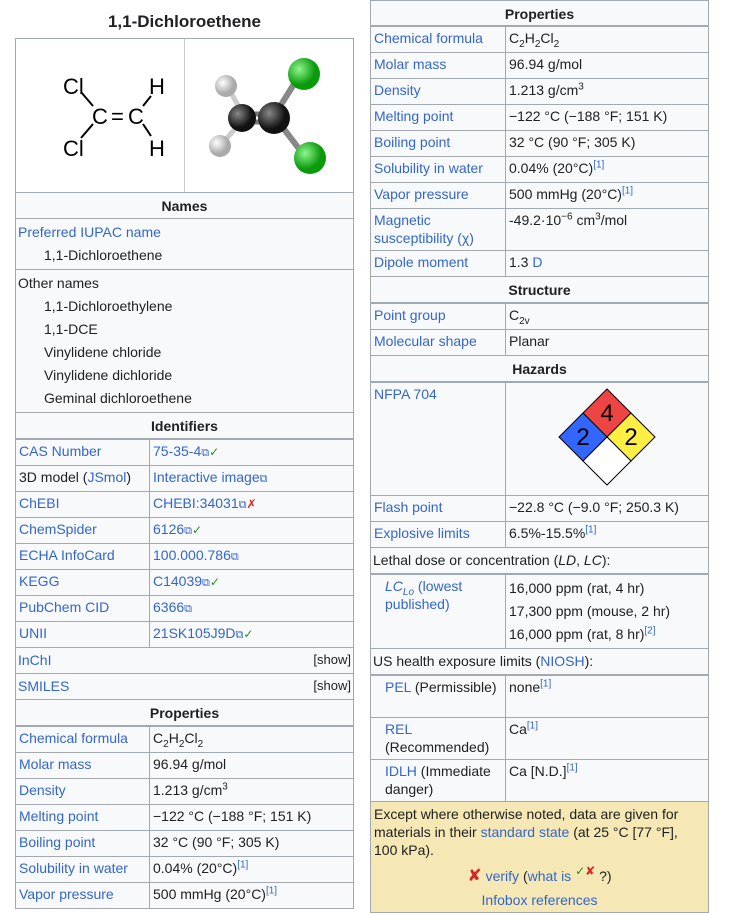 The width and height of the screenshot is (731, 913). What do you see at coordinates (539, 508) in the screenshot?
I see `table-row: Flash point −22.8 °C (−9.0 °F; 250.3 K)` at bounding box center [539, 508].